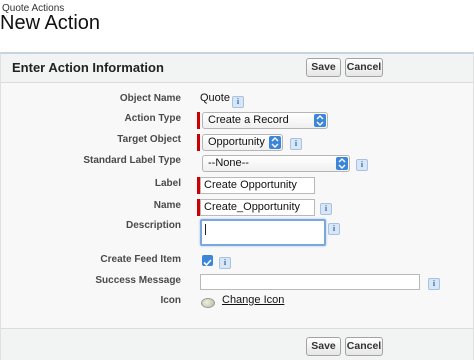  What do you see at coordinates (237, 68) in the screenshot?
I see `panel-header: Enter Action Information Save Cancel` at bounding box center [237, 68].